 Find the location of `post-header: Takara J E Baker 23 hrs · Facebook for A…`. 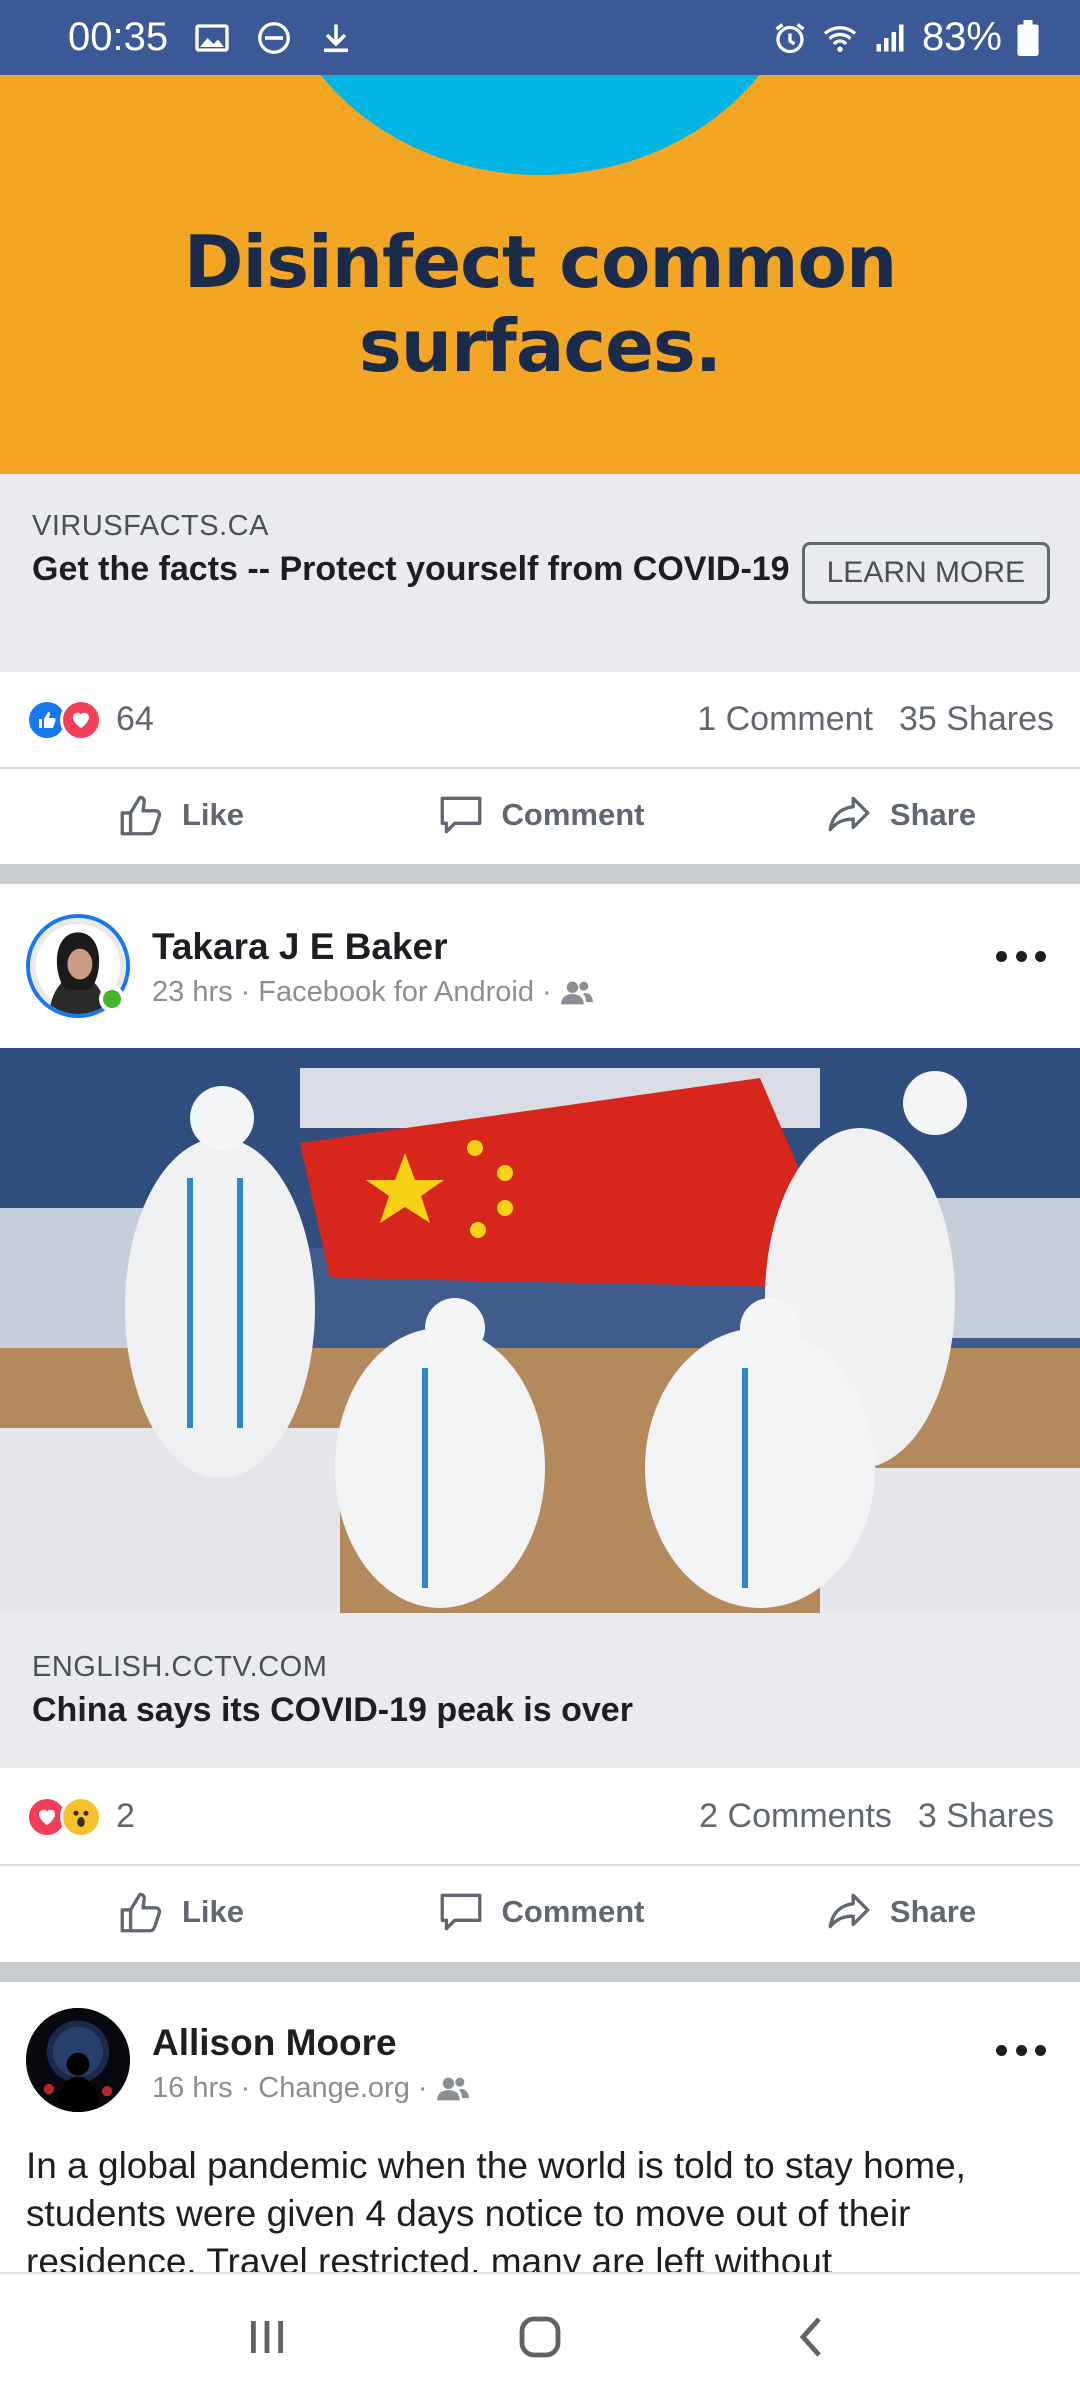

post-header: Takara J E Baker 23 hrs · Facebook for A… is located at coordinates (540, 959).